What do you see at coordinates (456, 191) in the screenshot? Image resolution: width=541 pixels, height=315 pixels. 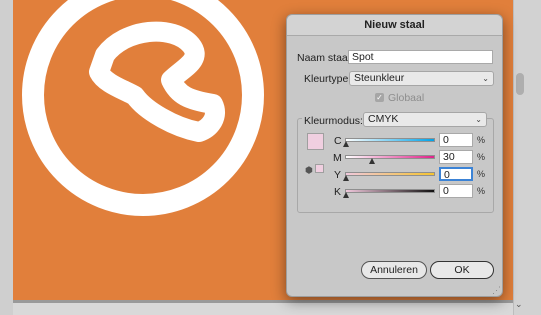 I see `black-input: 0` at bounding box center [456, 191].